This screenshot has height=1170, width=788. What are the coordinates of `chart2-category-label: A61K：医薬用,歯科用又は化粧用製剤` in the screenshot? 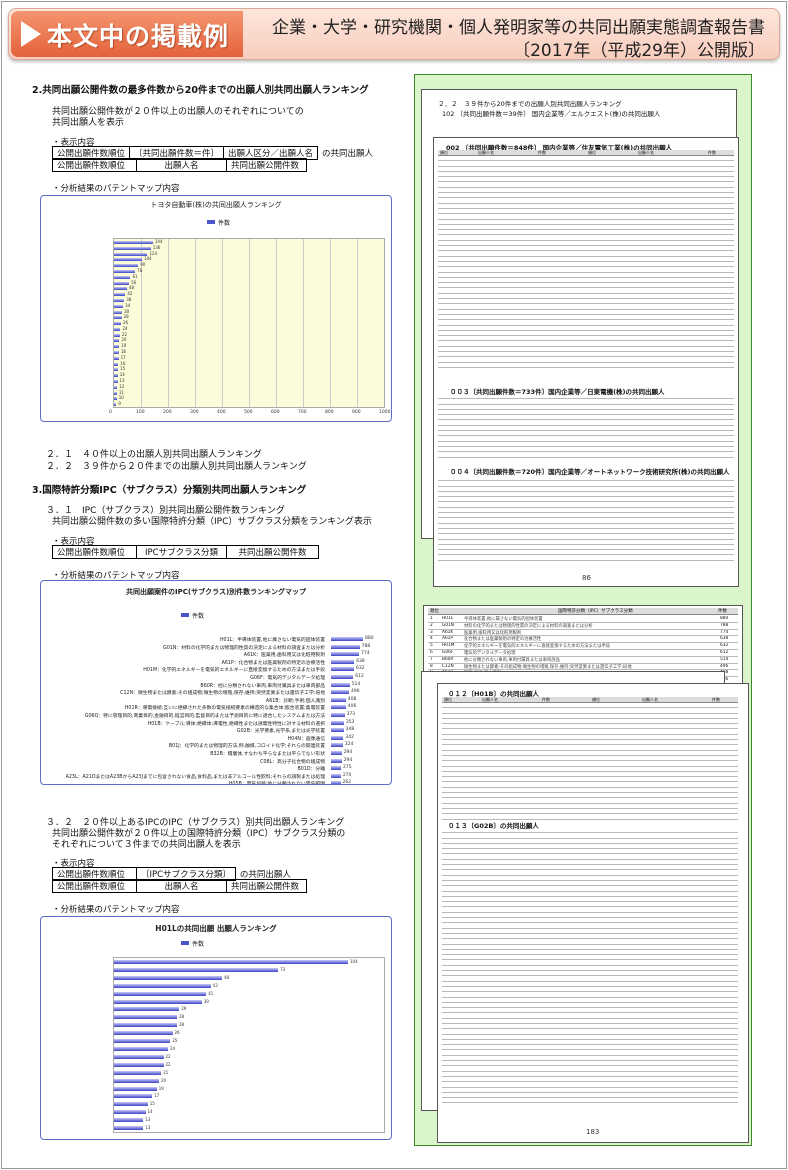 It's located at (284, 656).